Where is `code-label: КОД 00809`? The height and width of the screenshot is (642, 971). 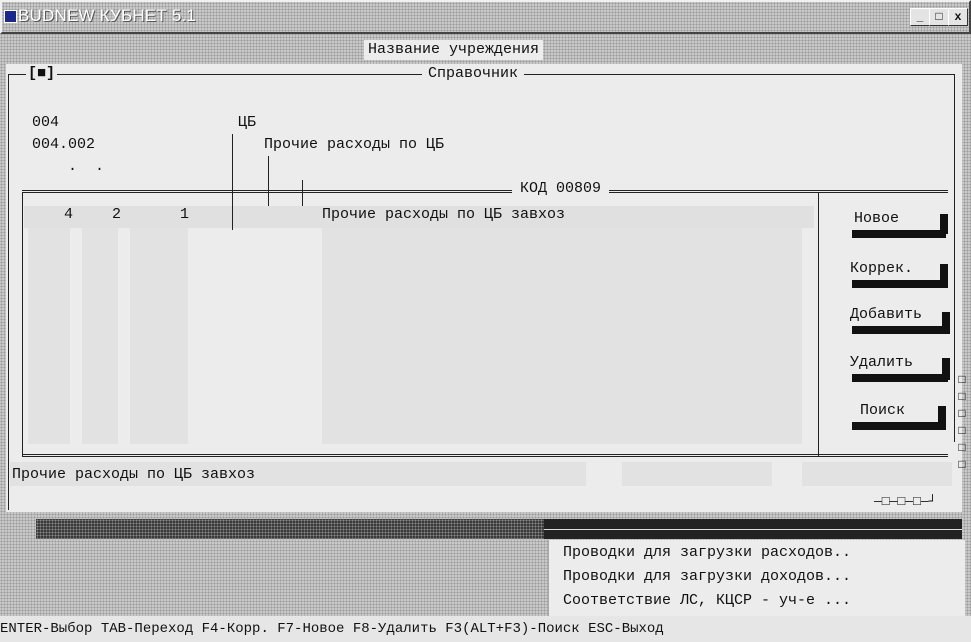
code-label: КОД 00809 is located at coordinates (561, 188).